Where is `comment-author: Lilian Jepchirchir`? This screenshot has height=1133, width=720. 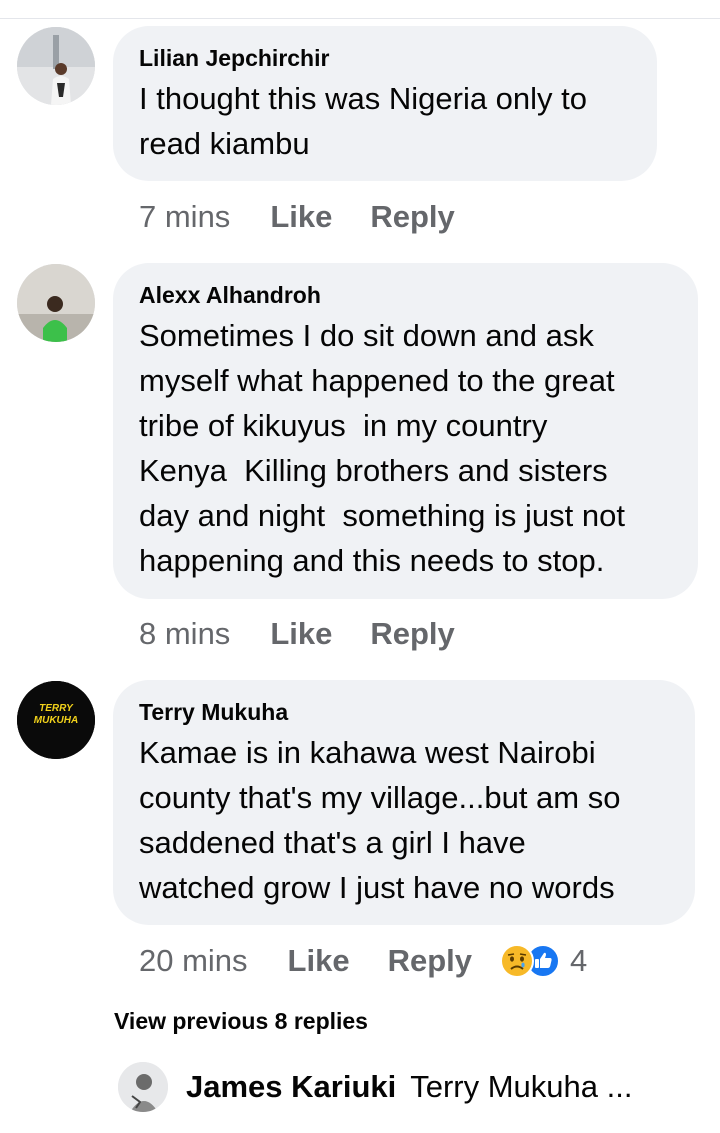
comment-author: Lilian Jepchirchir is located at coordinates (385, 58).